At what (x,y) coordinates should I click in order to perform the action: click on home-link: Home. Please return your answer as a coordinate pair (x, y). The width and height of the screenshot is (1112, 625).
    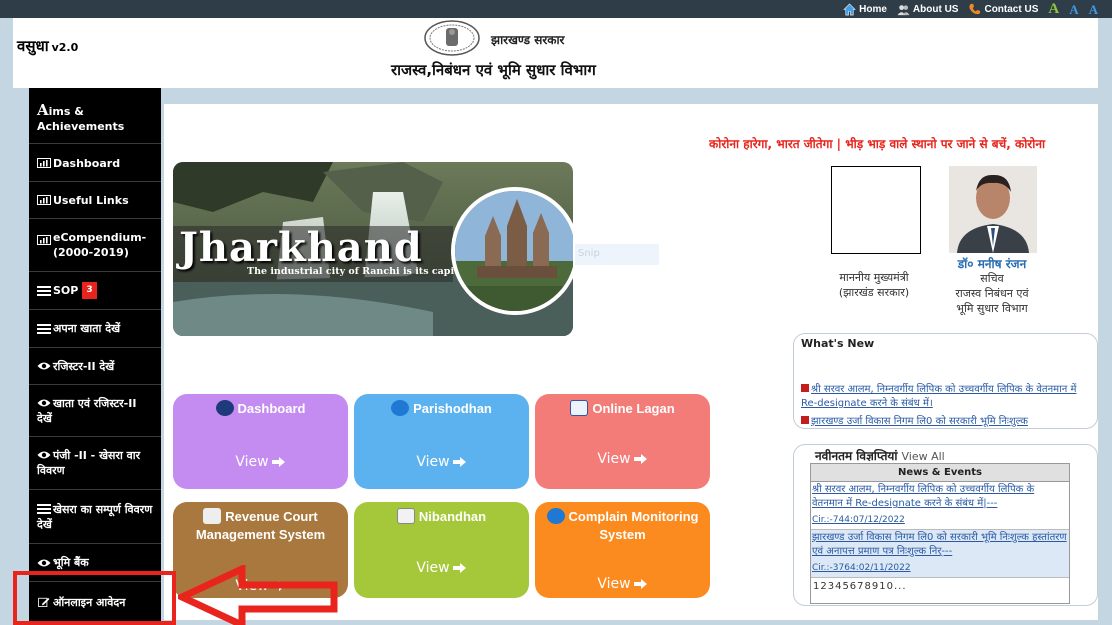
    Looking at the image, I should click on (865, 9).